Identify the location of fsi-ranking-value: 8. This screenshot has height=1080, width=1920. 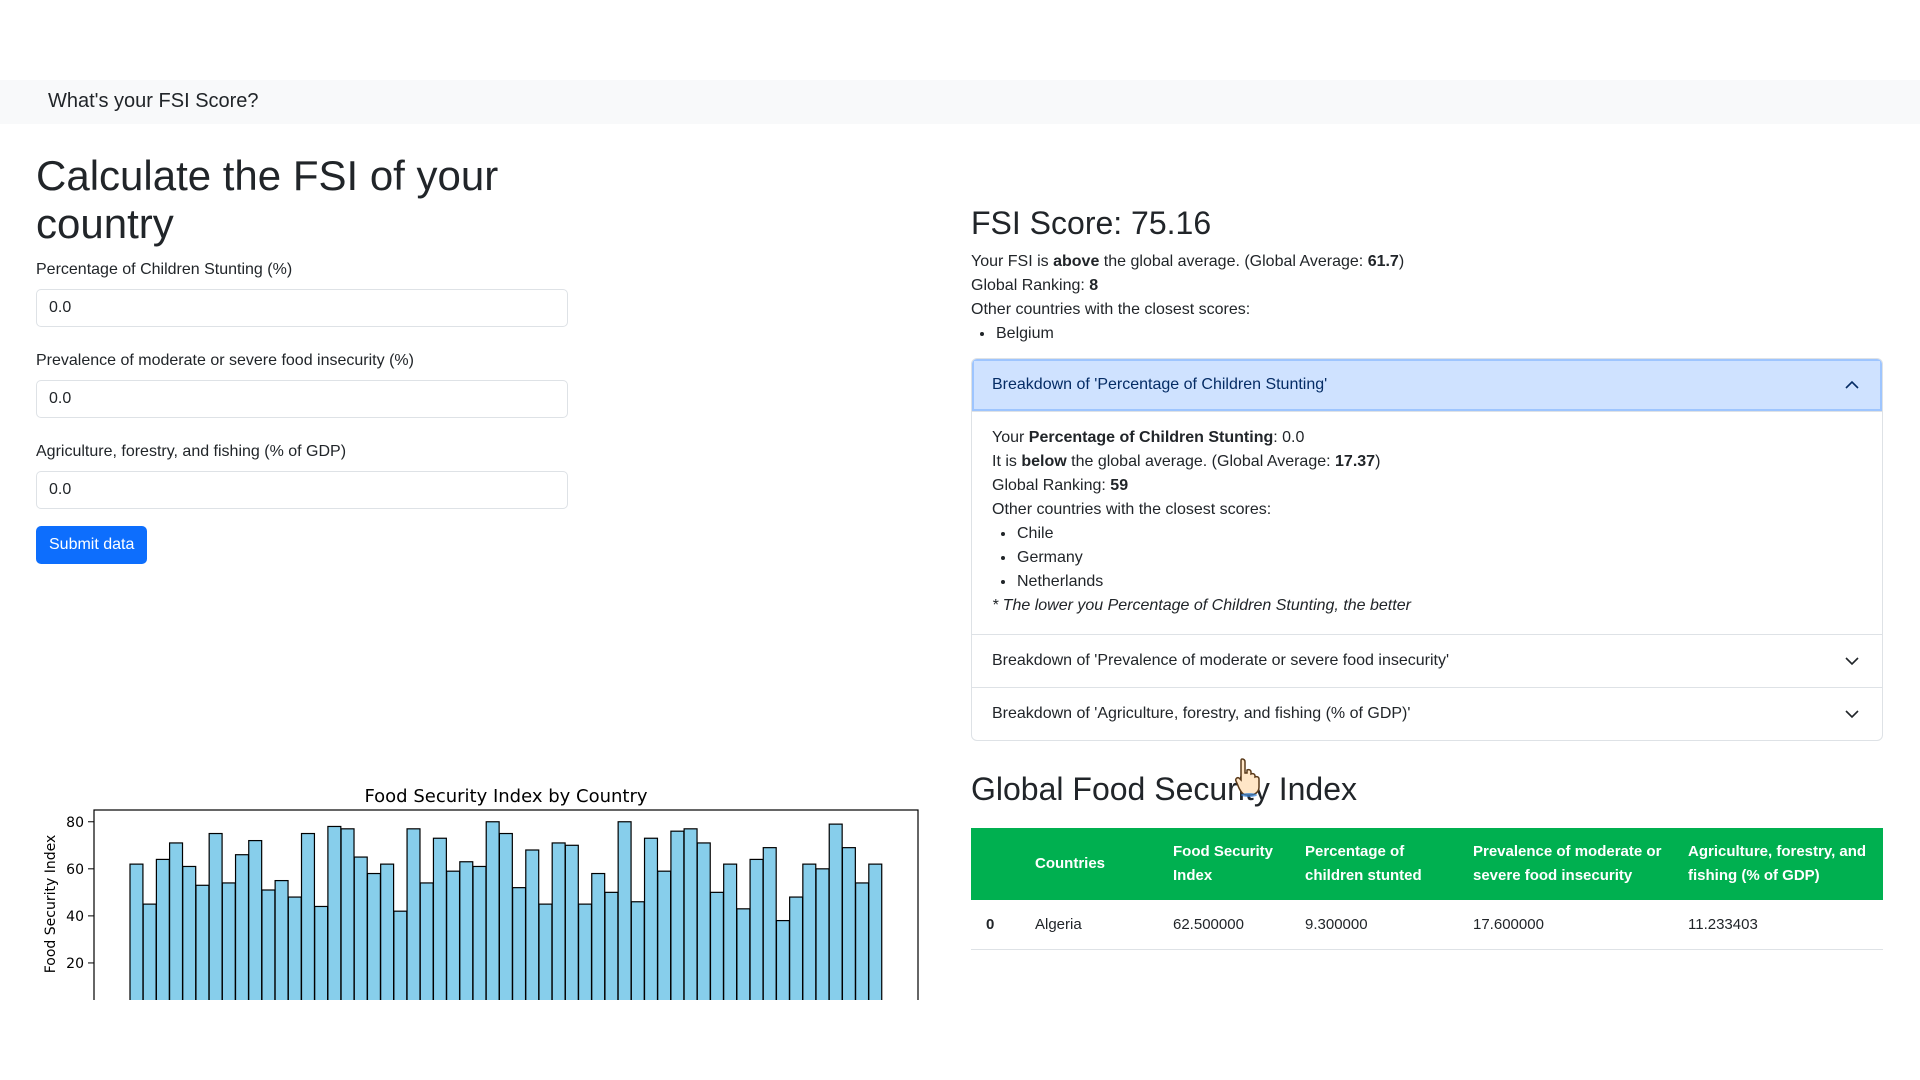
(1094, 285).